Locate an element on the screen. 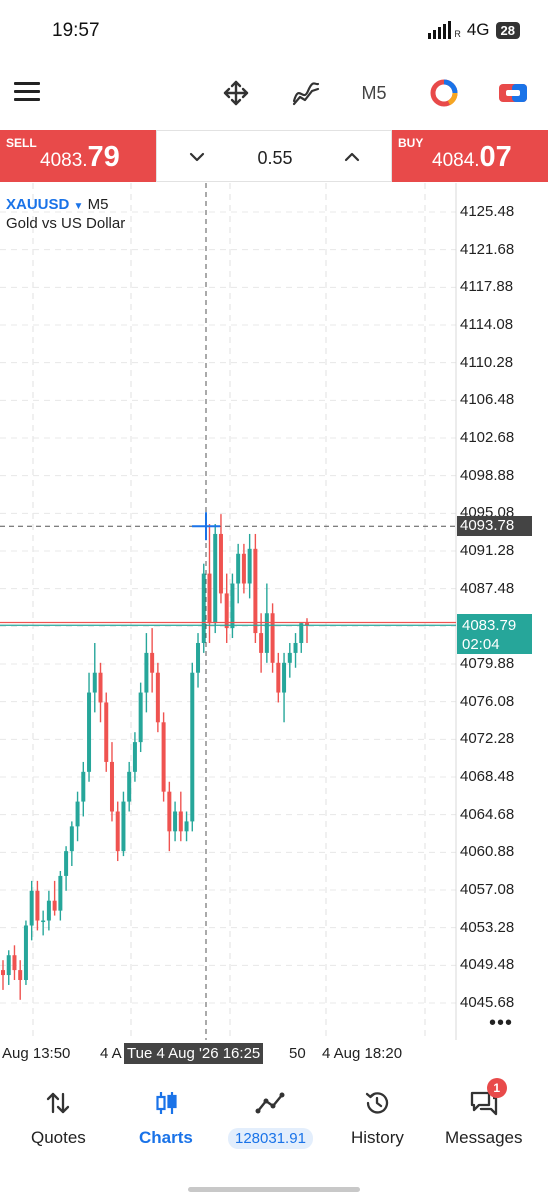  time-axis-label: Aug 13:50 is located at coordinates (36, 1053).